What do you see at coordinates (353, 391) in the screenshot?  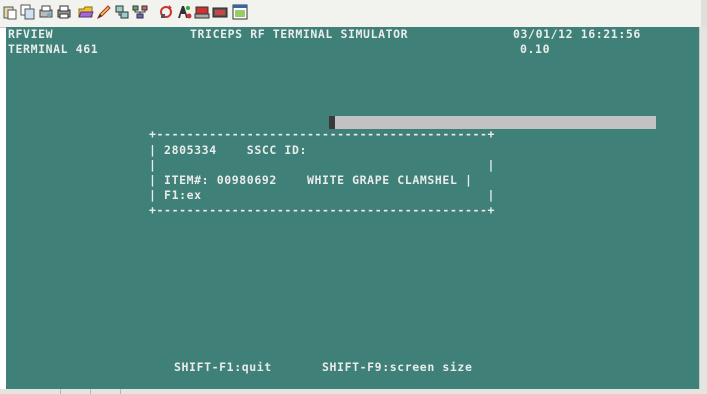 I see `status-bar` at bounding box center [353, 391].